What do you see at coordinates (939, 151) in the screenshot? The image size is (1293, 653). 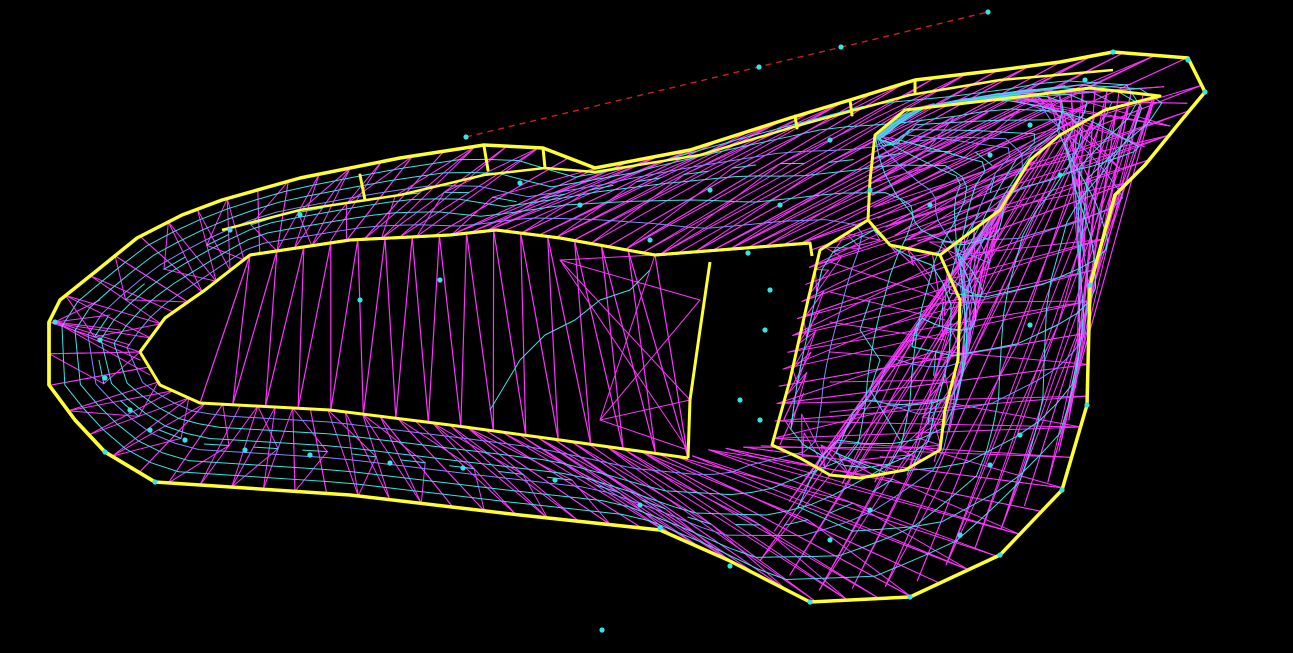 I see `left-band-contour-seg` at bounding box center [939, 151].